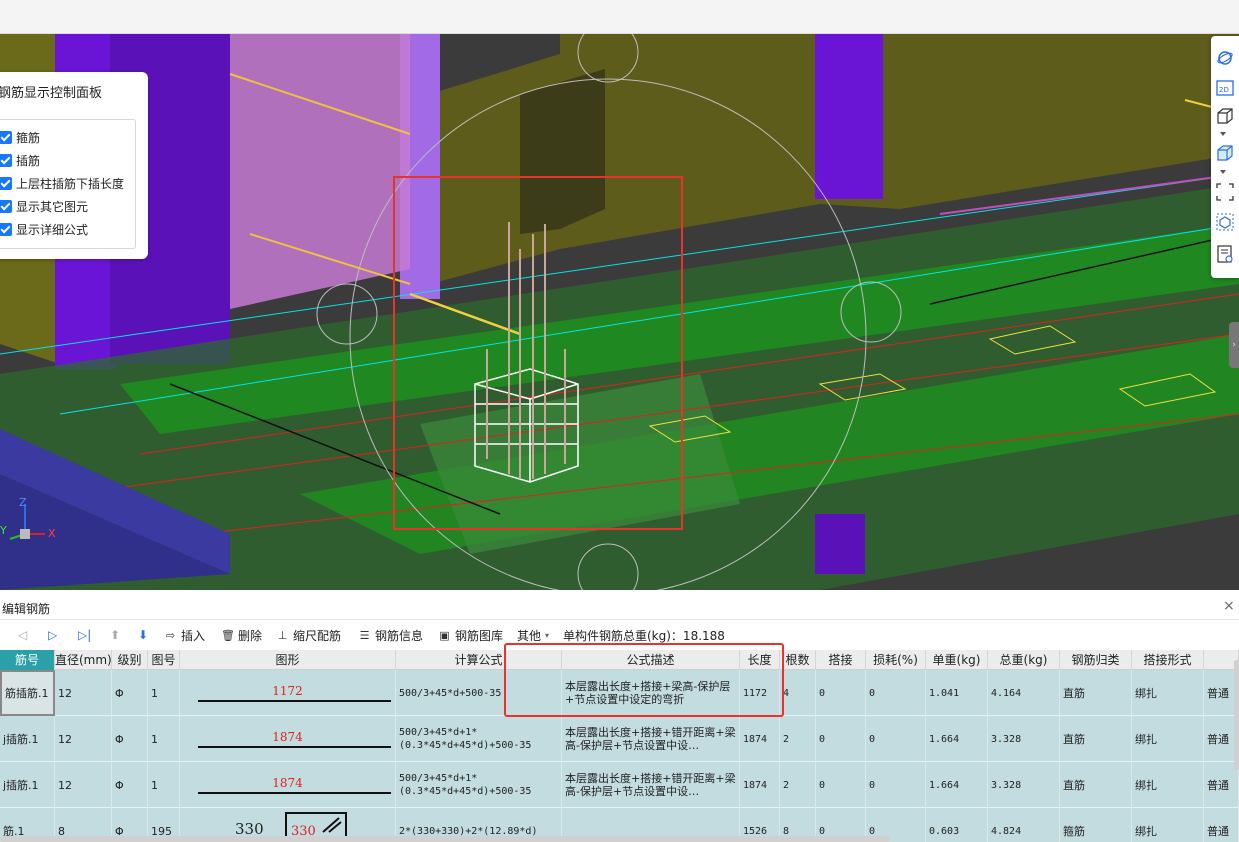 The width and height of the screenshot is (1239, 842). I want to click on col-header: 根数, so click(798, 660).